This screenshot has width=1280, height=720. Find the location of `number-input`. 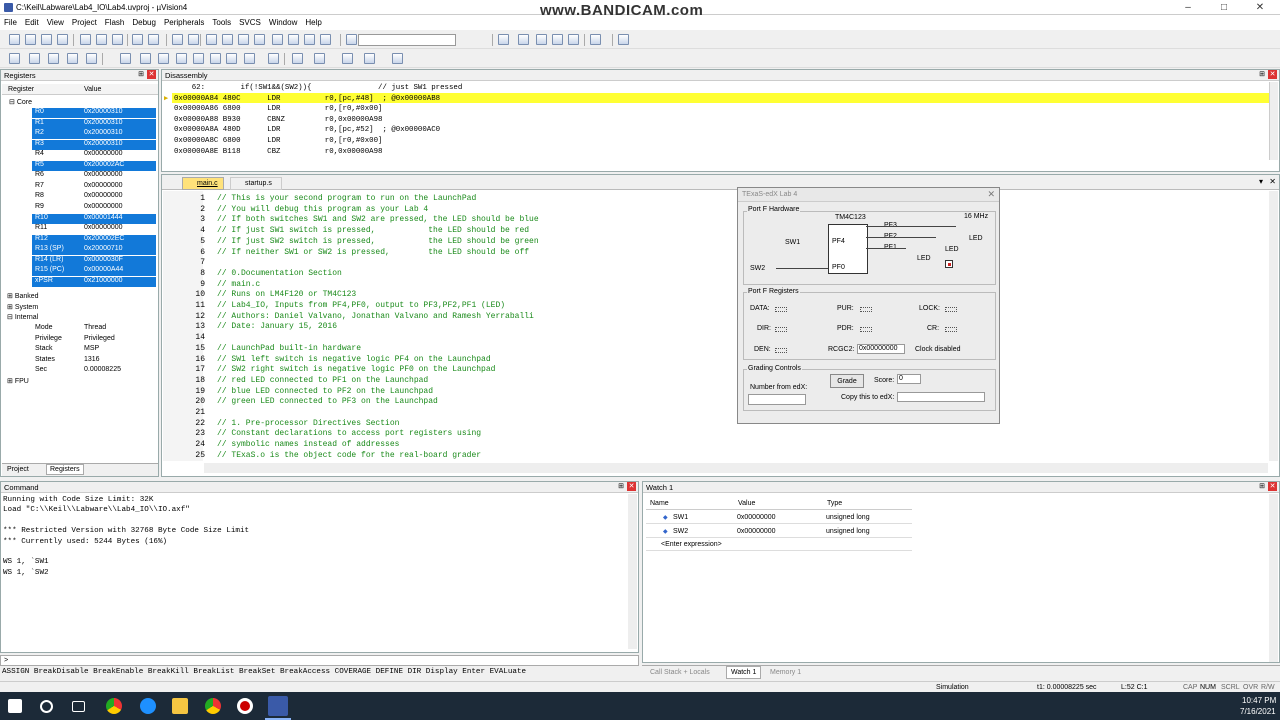

number-input is located at coordinates (777, 399).